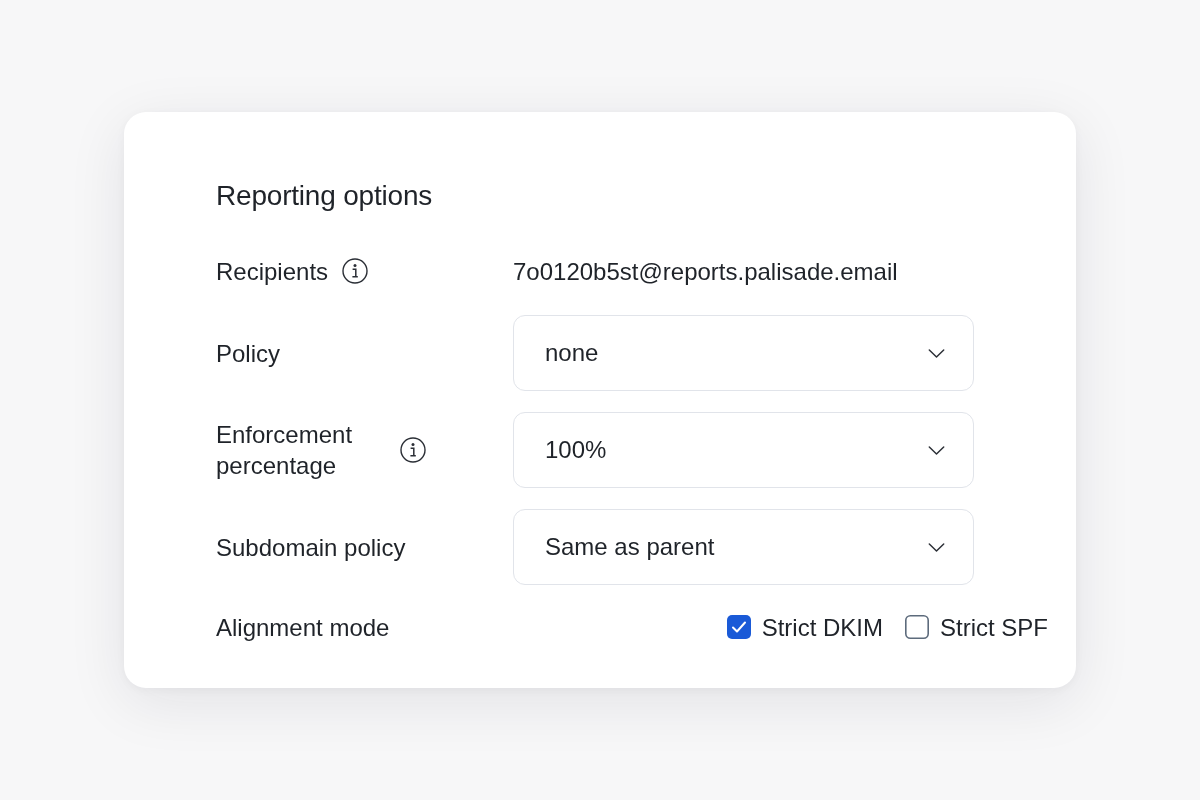 The height and width of the screenshot is (800, 1200). What do you see at coordinates (994, 627) in the screenshot?
I see `checkbox-label: Strict SPF` at bounding box center [994, 627].